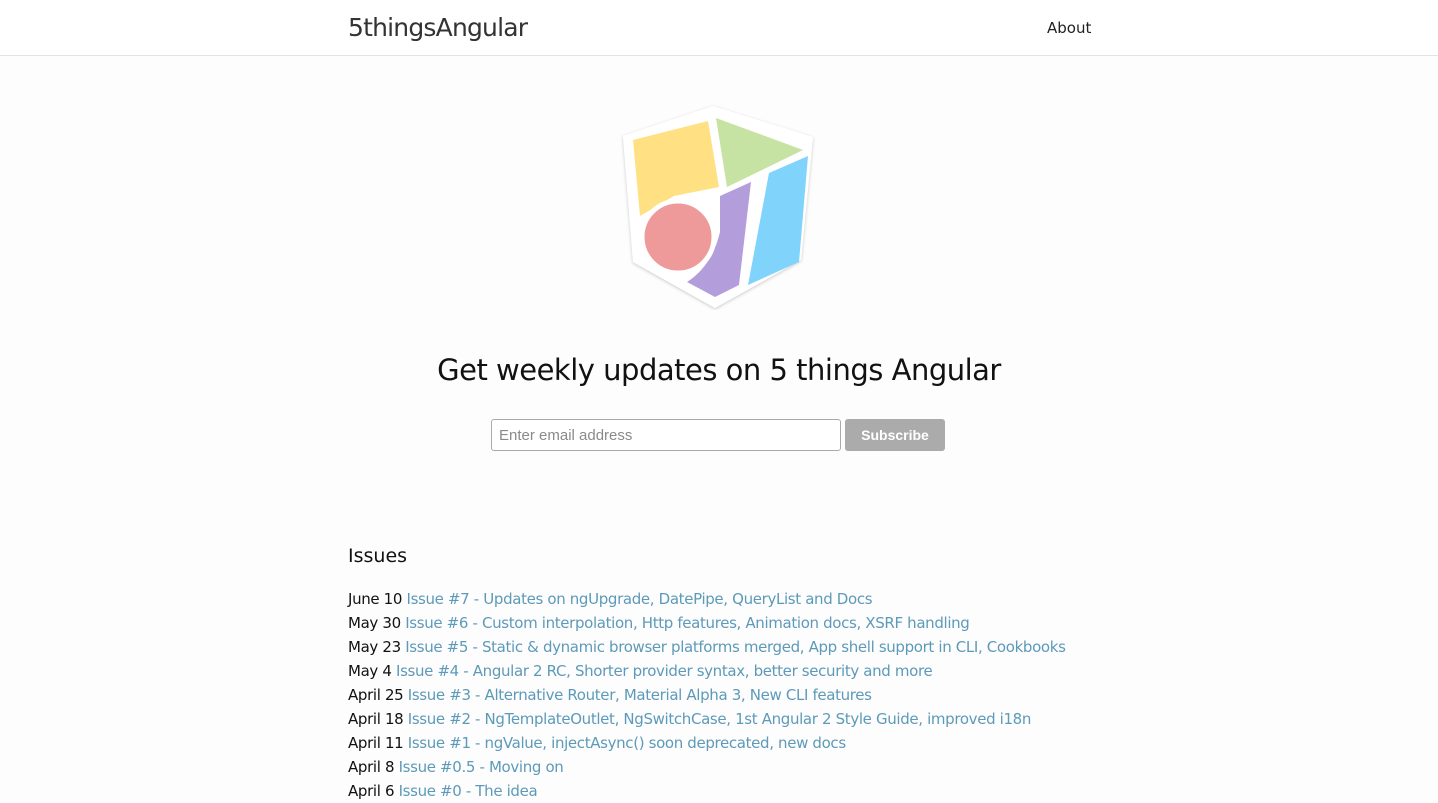 Image resolution: width=1438 pixels, height=803 pixels. I want to click on site-logo, so click(718, 207).